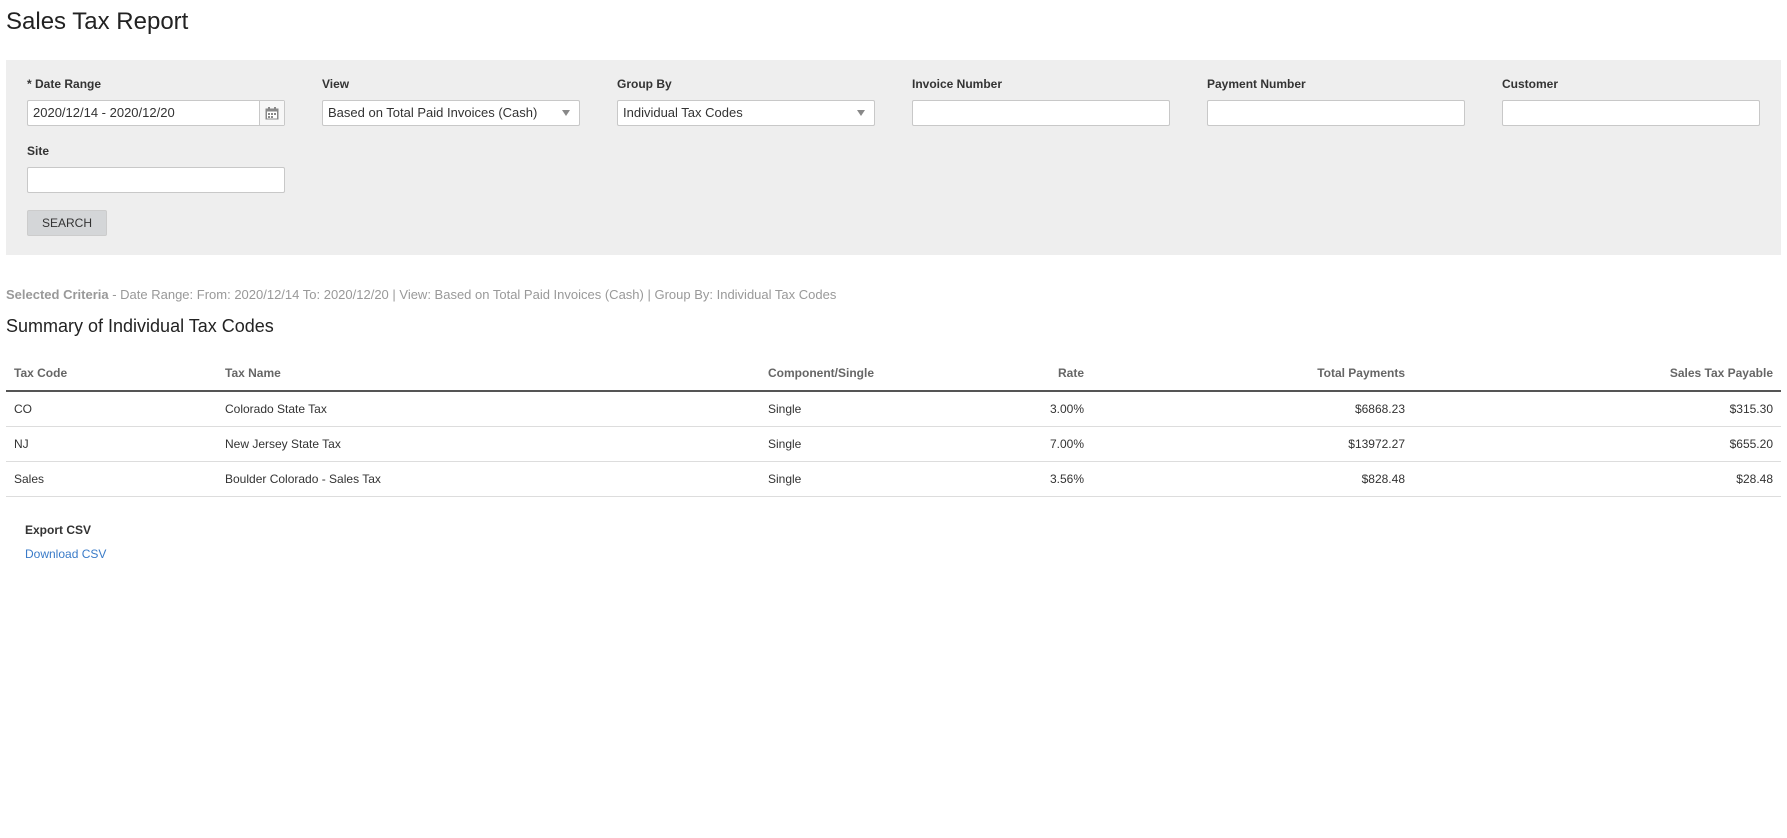  Describe the element at coordinates (97, 21) in the screenshot. I see `page-title: Sales Tax Report` at that location.